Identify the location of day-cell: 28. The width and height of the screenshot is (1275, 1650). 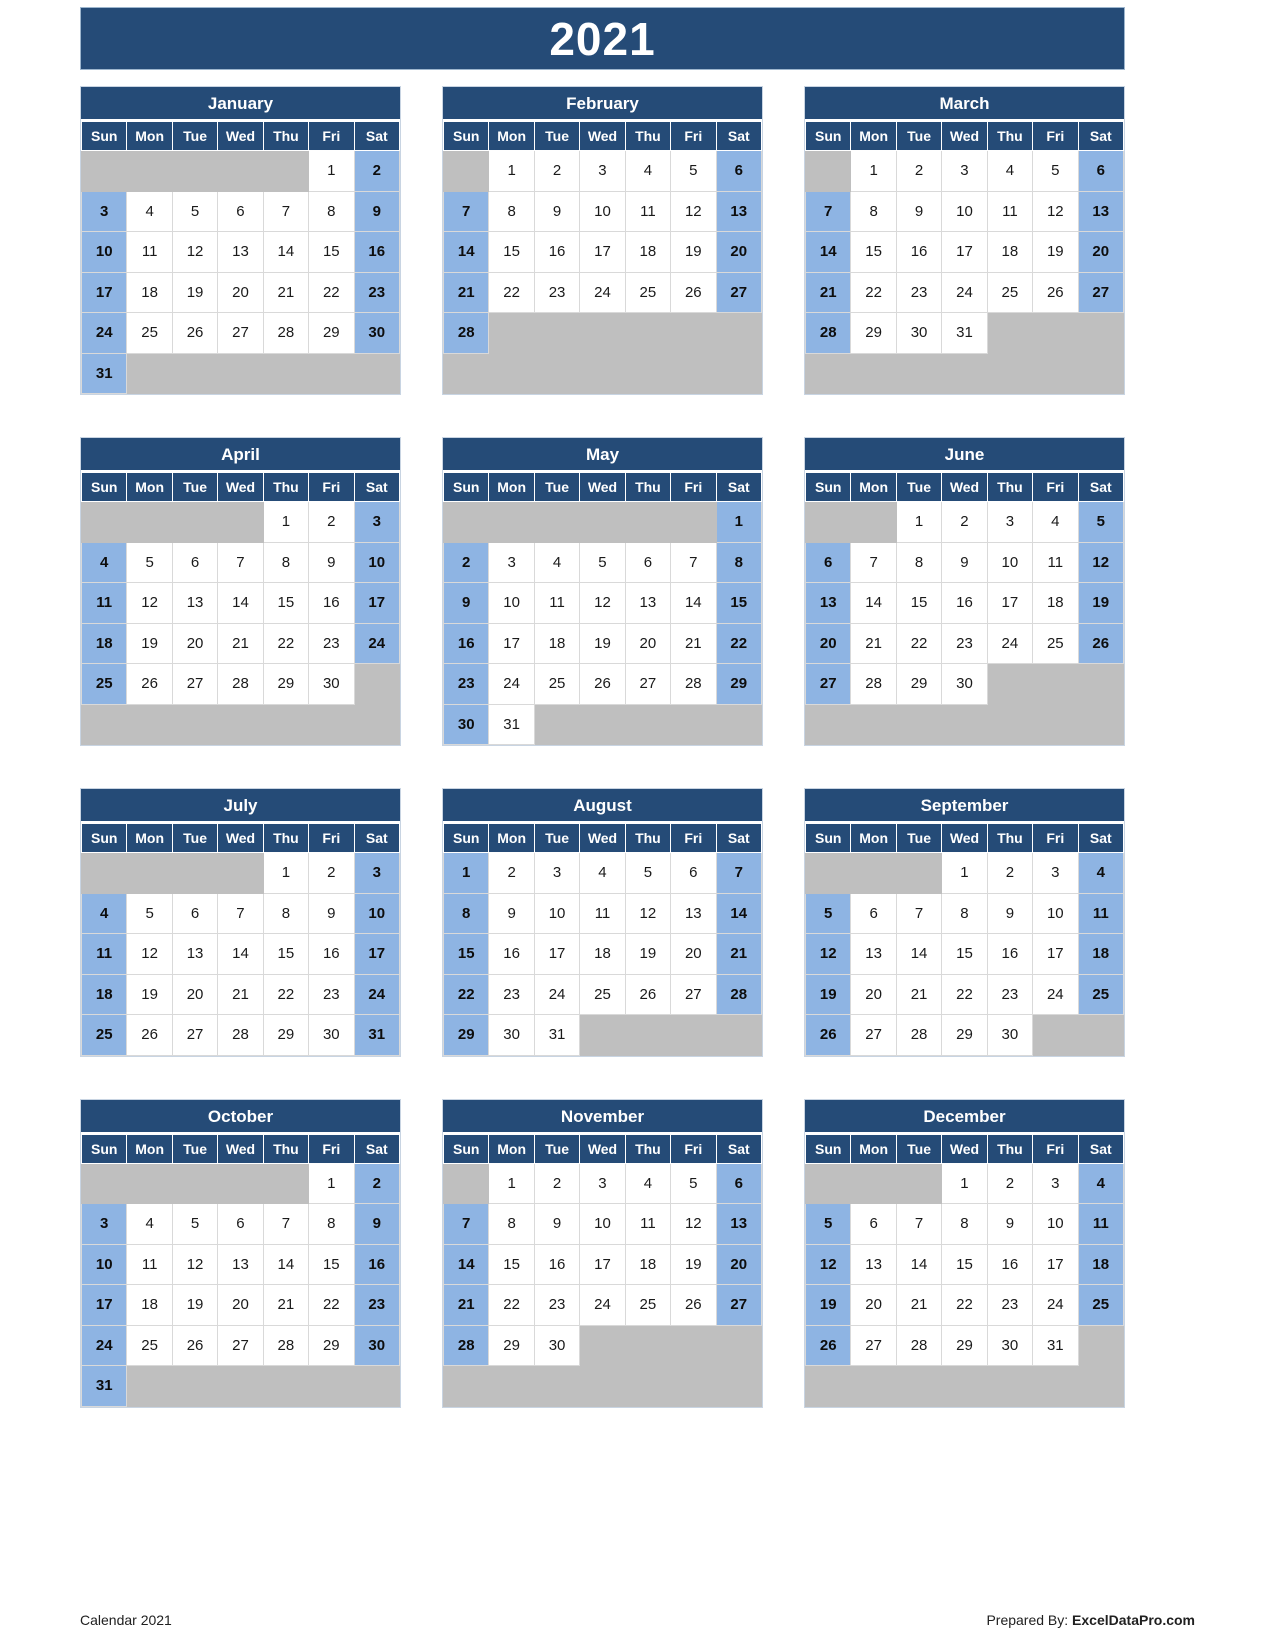
(240, 1035).